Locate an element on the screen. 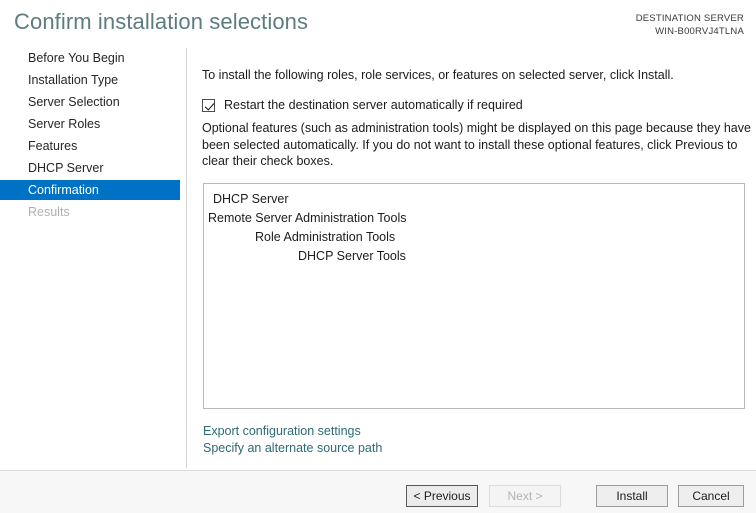 Image resolution: width=756 pixels, height=513 pixels. sidebar-item-installation-type: Installation Type is located at coordinates (93, 80).